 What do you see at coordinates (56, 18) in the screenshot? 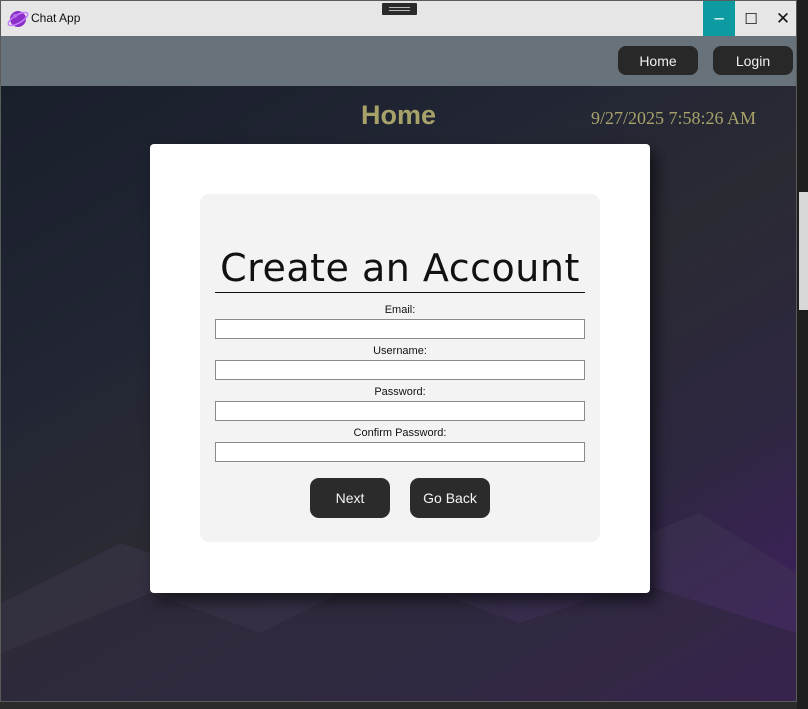
I see `window-title: Chat App` at bounding box center [56, 18].